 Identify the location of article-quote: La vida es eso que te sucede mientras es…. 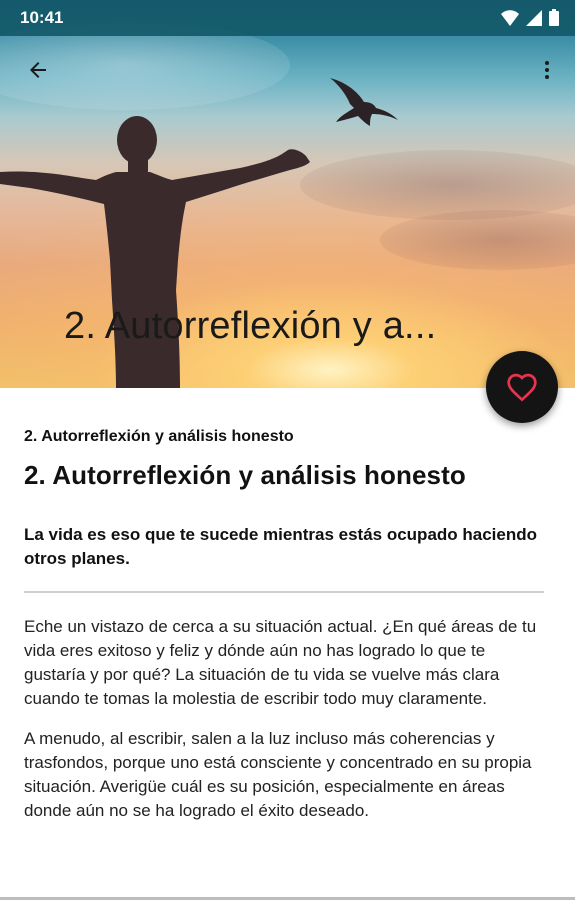
(281, 546).